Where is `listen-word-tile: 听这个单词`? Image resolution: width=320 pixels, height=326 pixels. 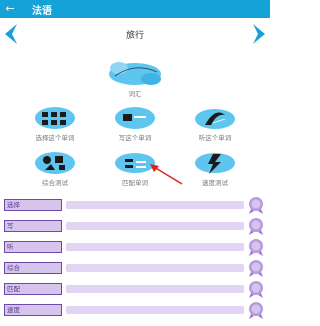 listen-word-tile: 听这个单词 is located at coordinates (215, 126).